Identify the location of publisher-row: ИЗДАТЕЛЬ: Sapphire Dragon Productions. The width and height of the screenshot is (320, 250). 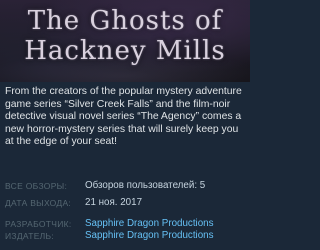
(125, 236).